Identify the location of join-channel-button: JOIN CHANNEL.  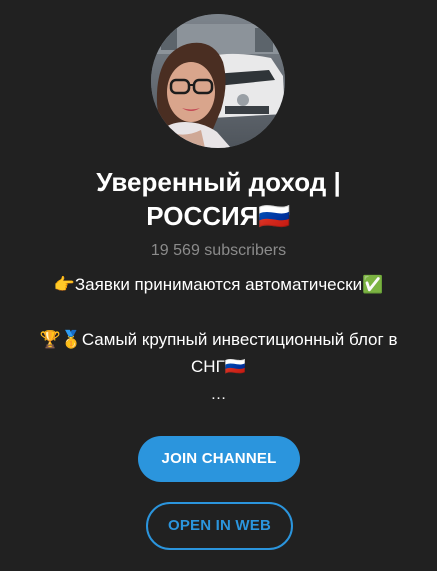
(219, 459).